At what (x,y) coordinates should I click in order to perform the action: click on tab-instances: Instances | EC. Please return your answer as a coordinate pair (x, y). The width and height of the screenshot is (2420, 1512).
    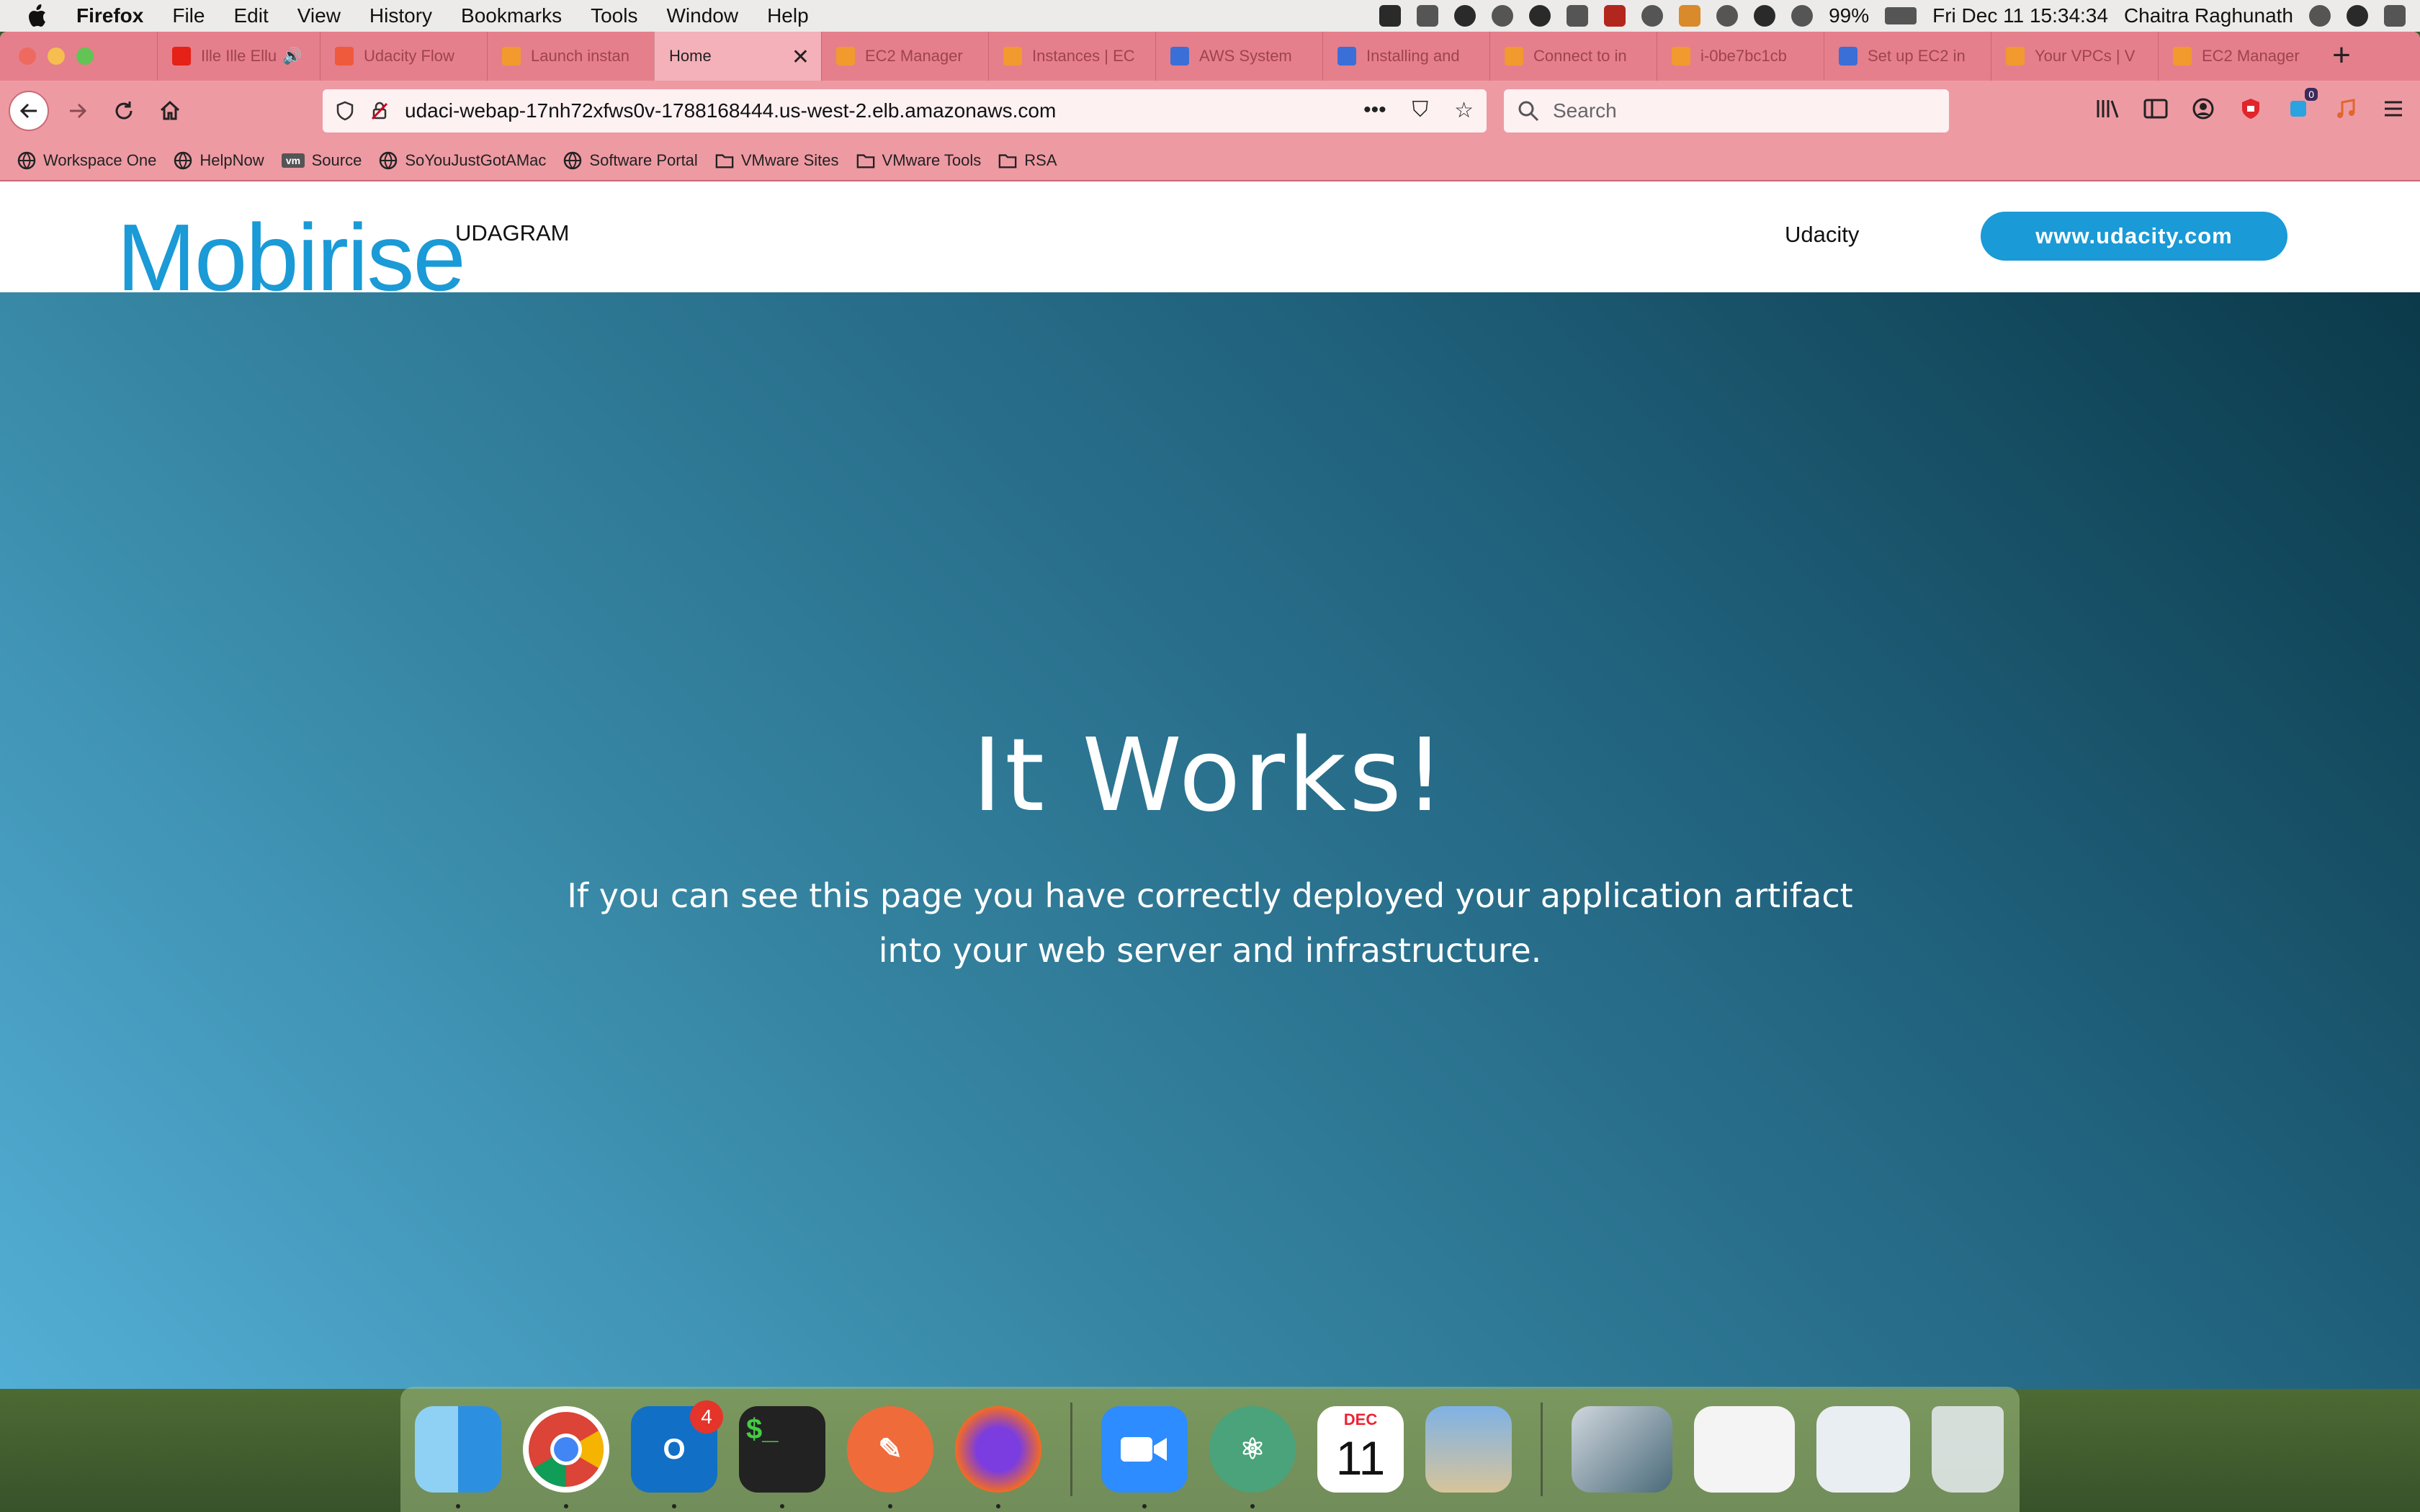
    Looking at the image, I should click on (1071, 56).